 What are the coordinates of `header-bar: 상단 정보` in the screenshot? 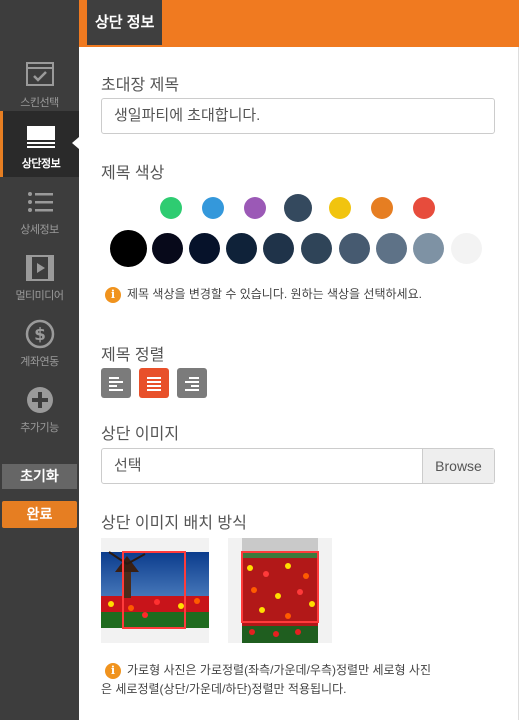 It's located at (299, 23).